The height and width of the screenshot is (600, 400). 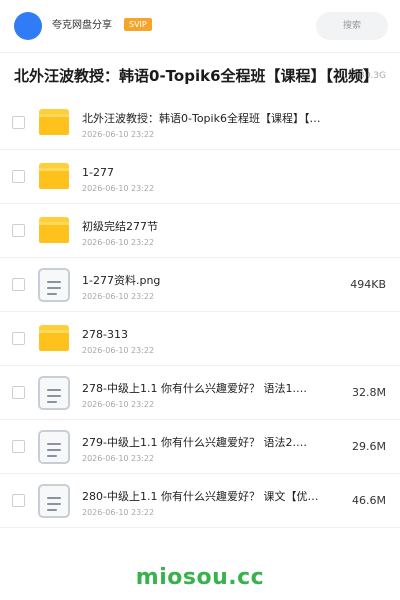 What do you see at coordinates (204, 227) in the screenshot?
I see `file-name: 初级完结277节` at bounding box center [204, 227].